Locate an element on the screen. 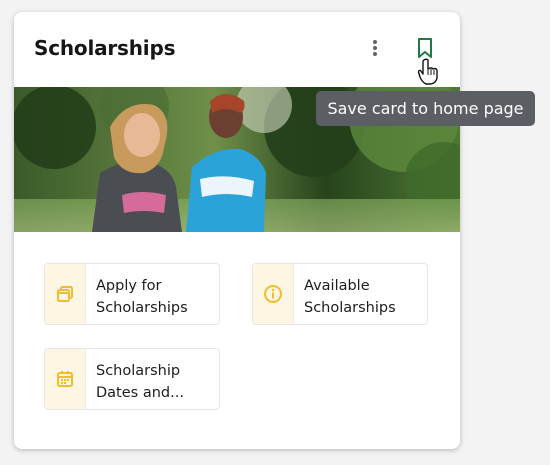 This screenshot has height=465, width=550. calendar-icon is located at coordinates (65, 379).